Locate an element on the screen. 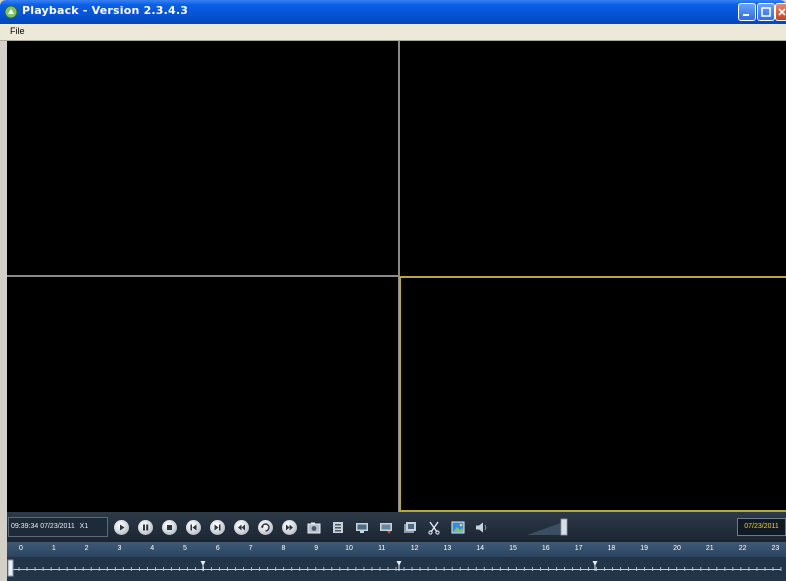 The image size is (786, 581). step-back-button is located at coordinates (193, 527).